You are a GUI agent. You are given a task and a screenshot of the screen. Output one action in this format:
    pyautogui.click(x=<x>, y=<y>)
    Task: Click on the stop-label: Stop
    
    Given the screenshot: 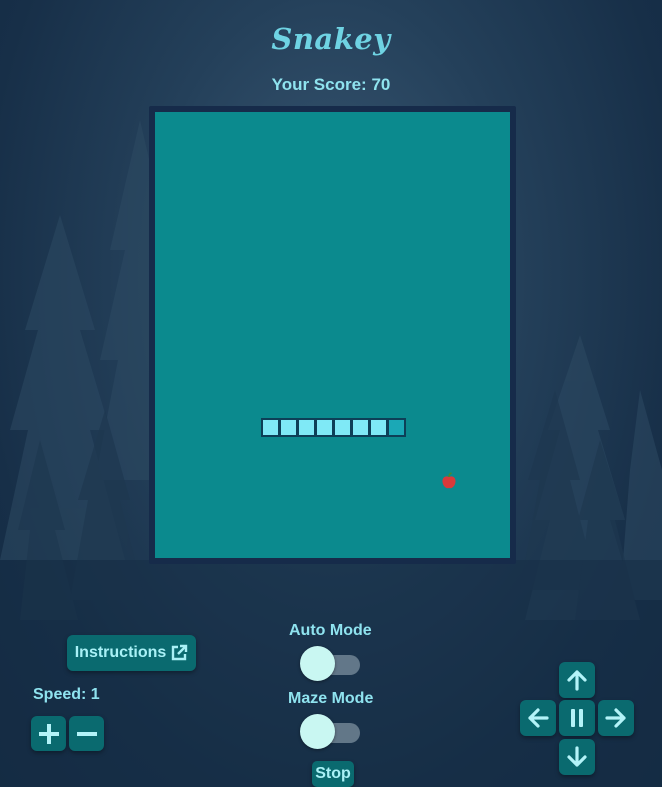 What is the action you would take?
    pyautogui.click(x=333, y=773)
    